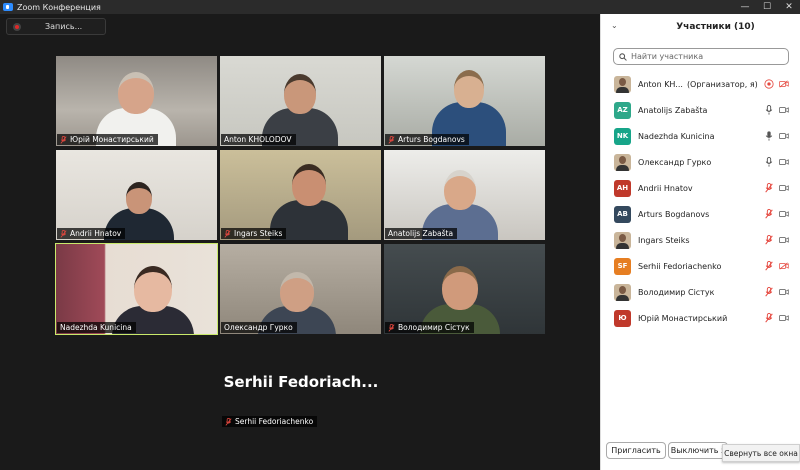 The height and width of the screenshot is (470, 800). Describe the element at coordinates (722, 84) in the screenshot. I see `participant-role: (Организатор, я)` at that location.